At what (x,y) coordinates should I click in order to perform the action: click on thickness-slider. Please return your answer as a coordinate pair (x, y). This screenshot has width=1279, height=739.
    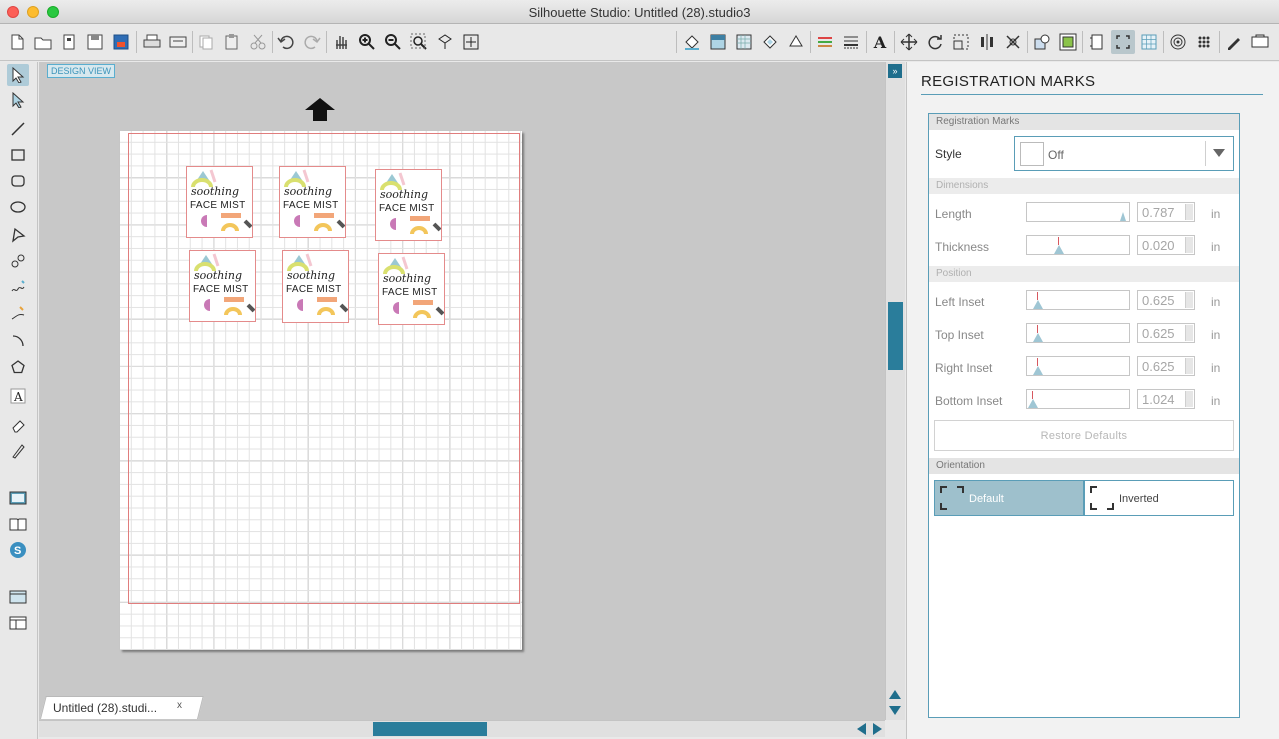
    Looking at the image, I should click on (1078, 245).